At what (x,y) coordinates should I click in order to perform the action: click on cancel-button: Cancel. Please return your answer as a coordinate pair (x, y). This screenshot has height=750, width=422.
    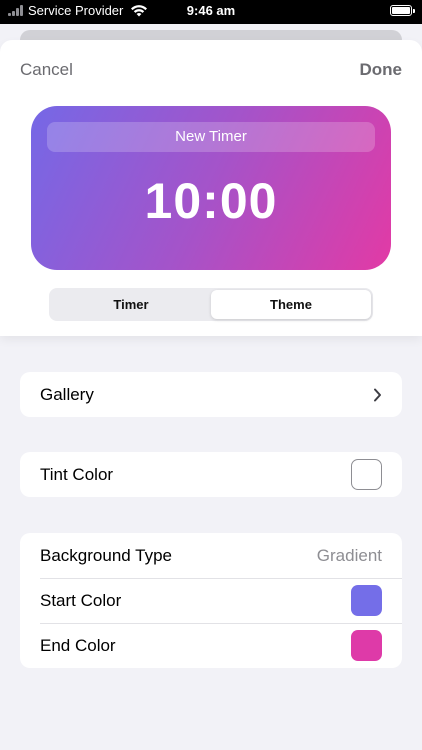
    Looking at the image, I should click on (46, 70).